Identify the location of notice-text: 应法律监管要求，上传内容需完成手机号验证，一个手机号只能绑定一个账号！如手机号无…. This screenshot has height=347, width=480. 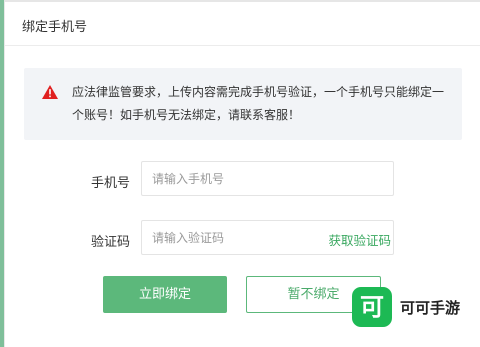
(258, 103).